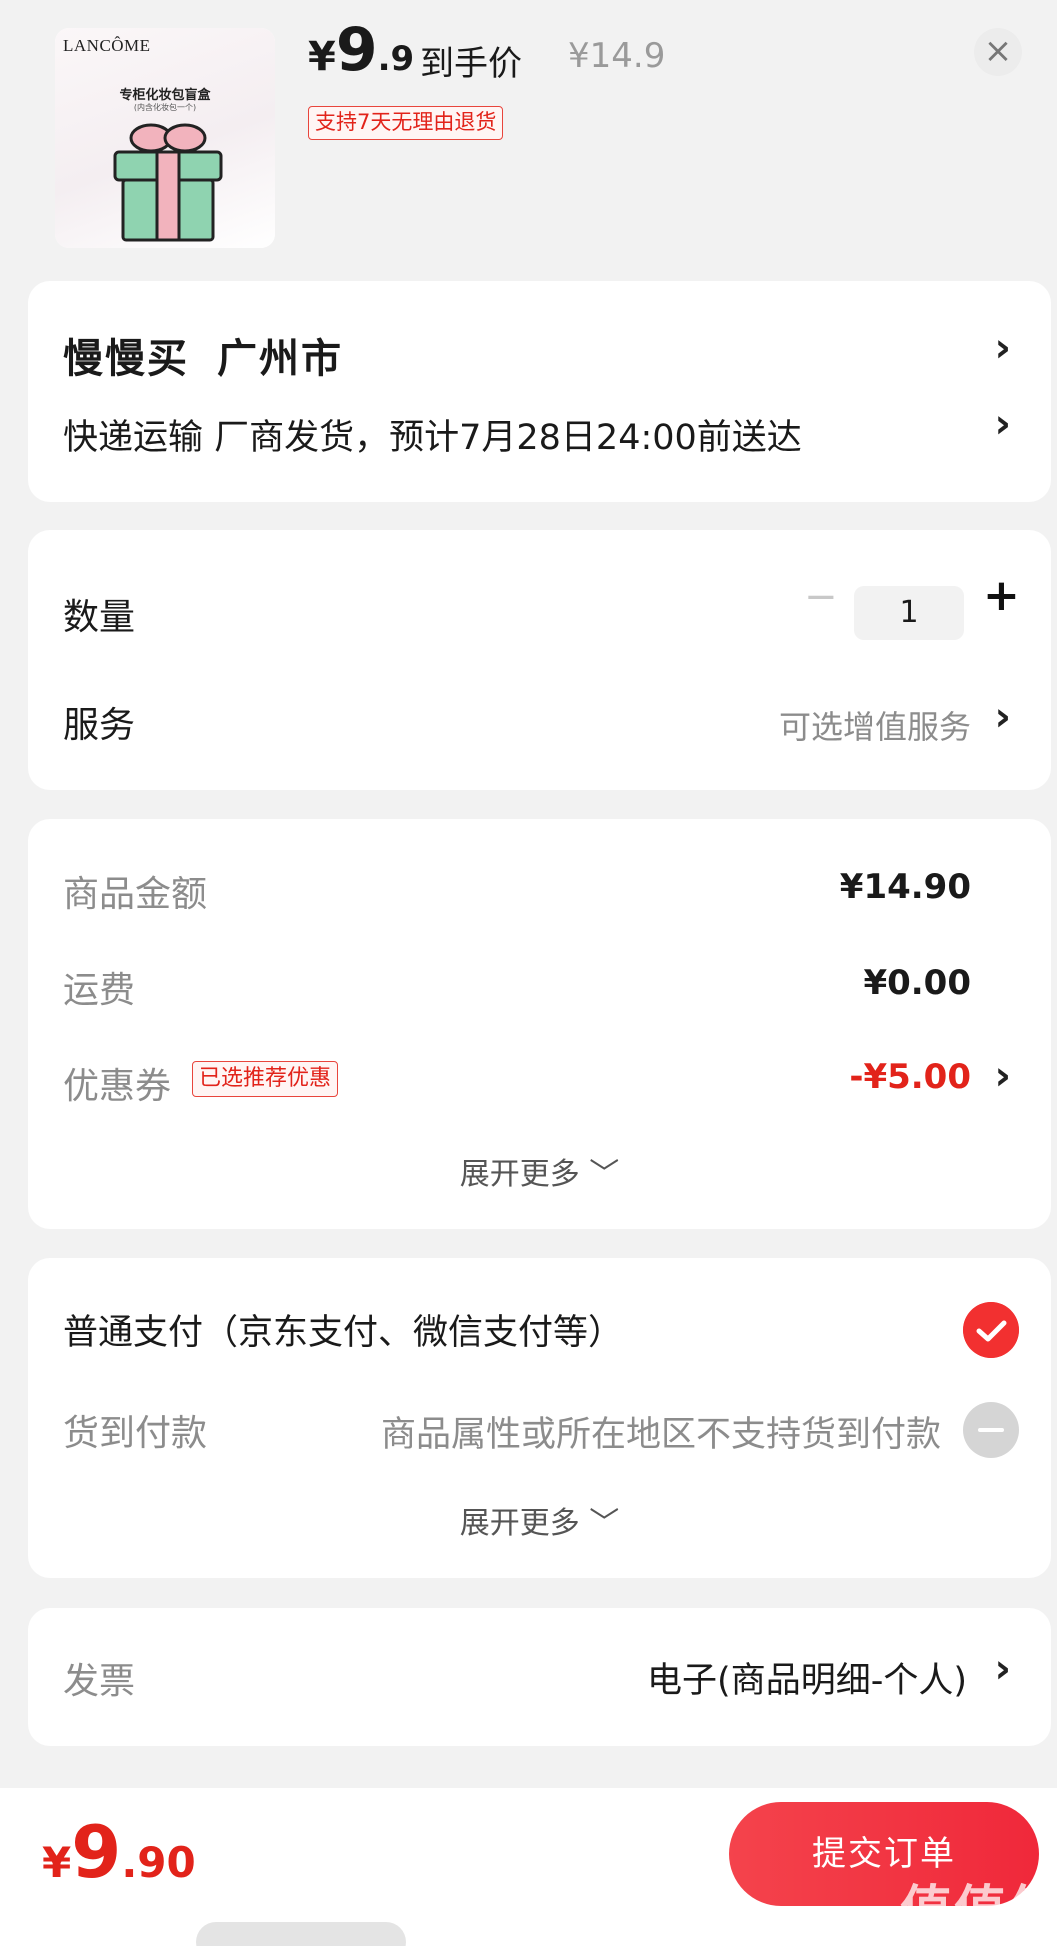 The width and height of the screenshot is (1057, 1946). I want to click on options-card: 数量 − 1 + 服务 可选增值服务 ›, so click(539, 660).